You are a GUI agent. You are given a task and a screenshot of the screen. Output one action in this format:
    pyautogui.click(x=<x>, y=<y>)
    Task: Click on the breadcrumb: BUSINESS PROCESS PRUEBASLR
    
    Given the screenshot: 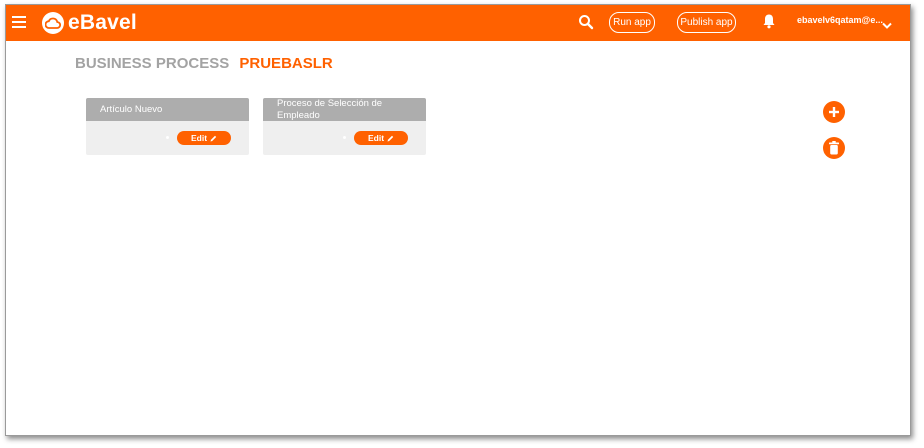 What is the action you would take?
    pyautogui.click(x=204, y=63)
    